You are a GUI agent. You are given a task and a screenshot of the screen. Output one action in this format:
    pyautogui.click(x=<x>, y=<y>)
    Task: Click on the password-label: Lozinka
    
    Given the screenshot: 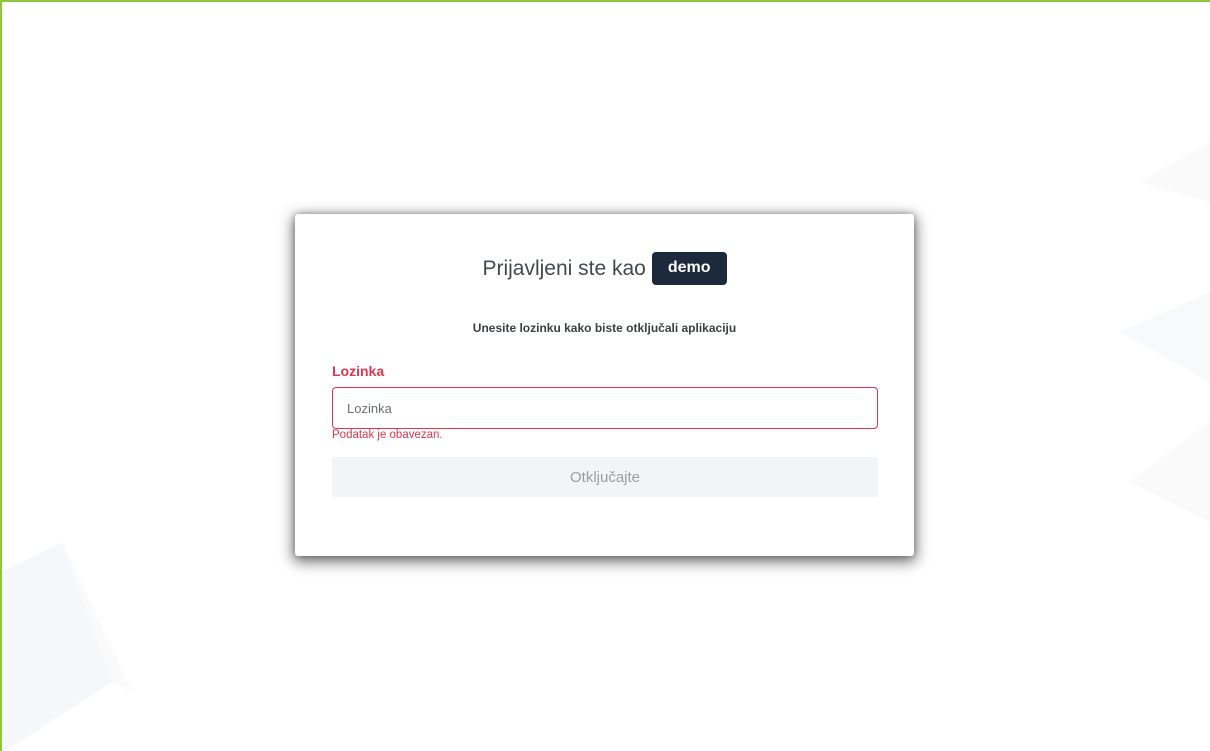 What is the action you would take?
    pyautogui.click(x=358, y=371)
    